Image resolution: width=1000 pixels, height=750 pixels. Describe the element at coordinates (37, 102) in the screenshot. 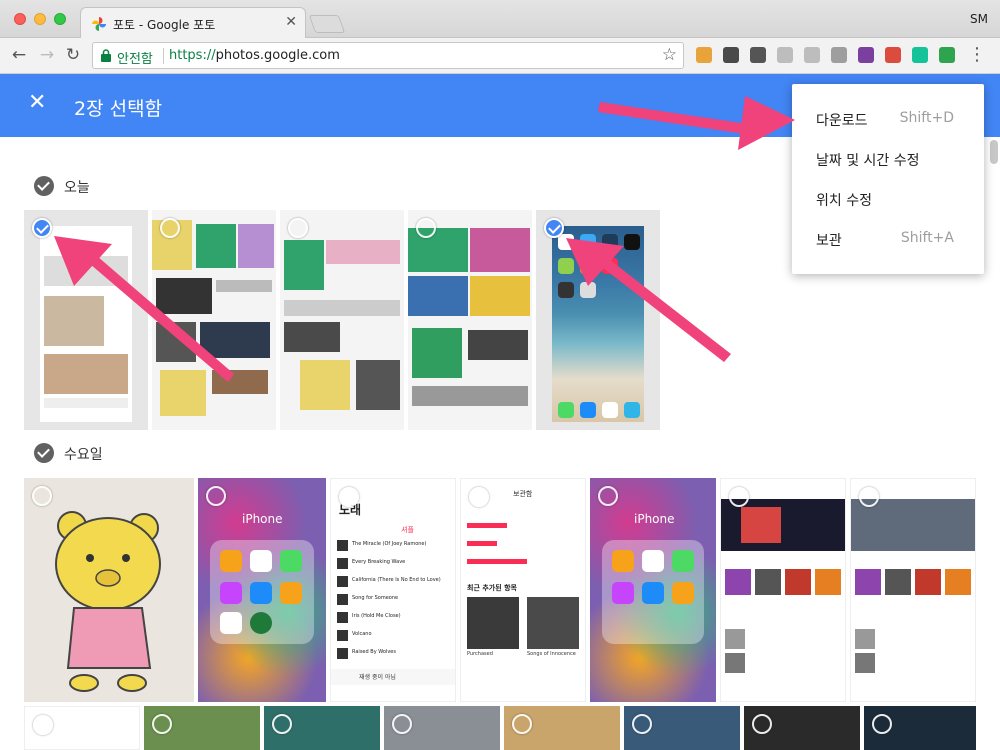

I see `close-selection-icon: ✕` at that location.